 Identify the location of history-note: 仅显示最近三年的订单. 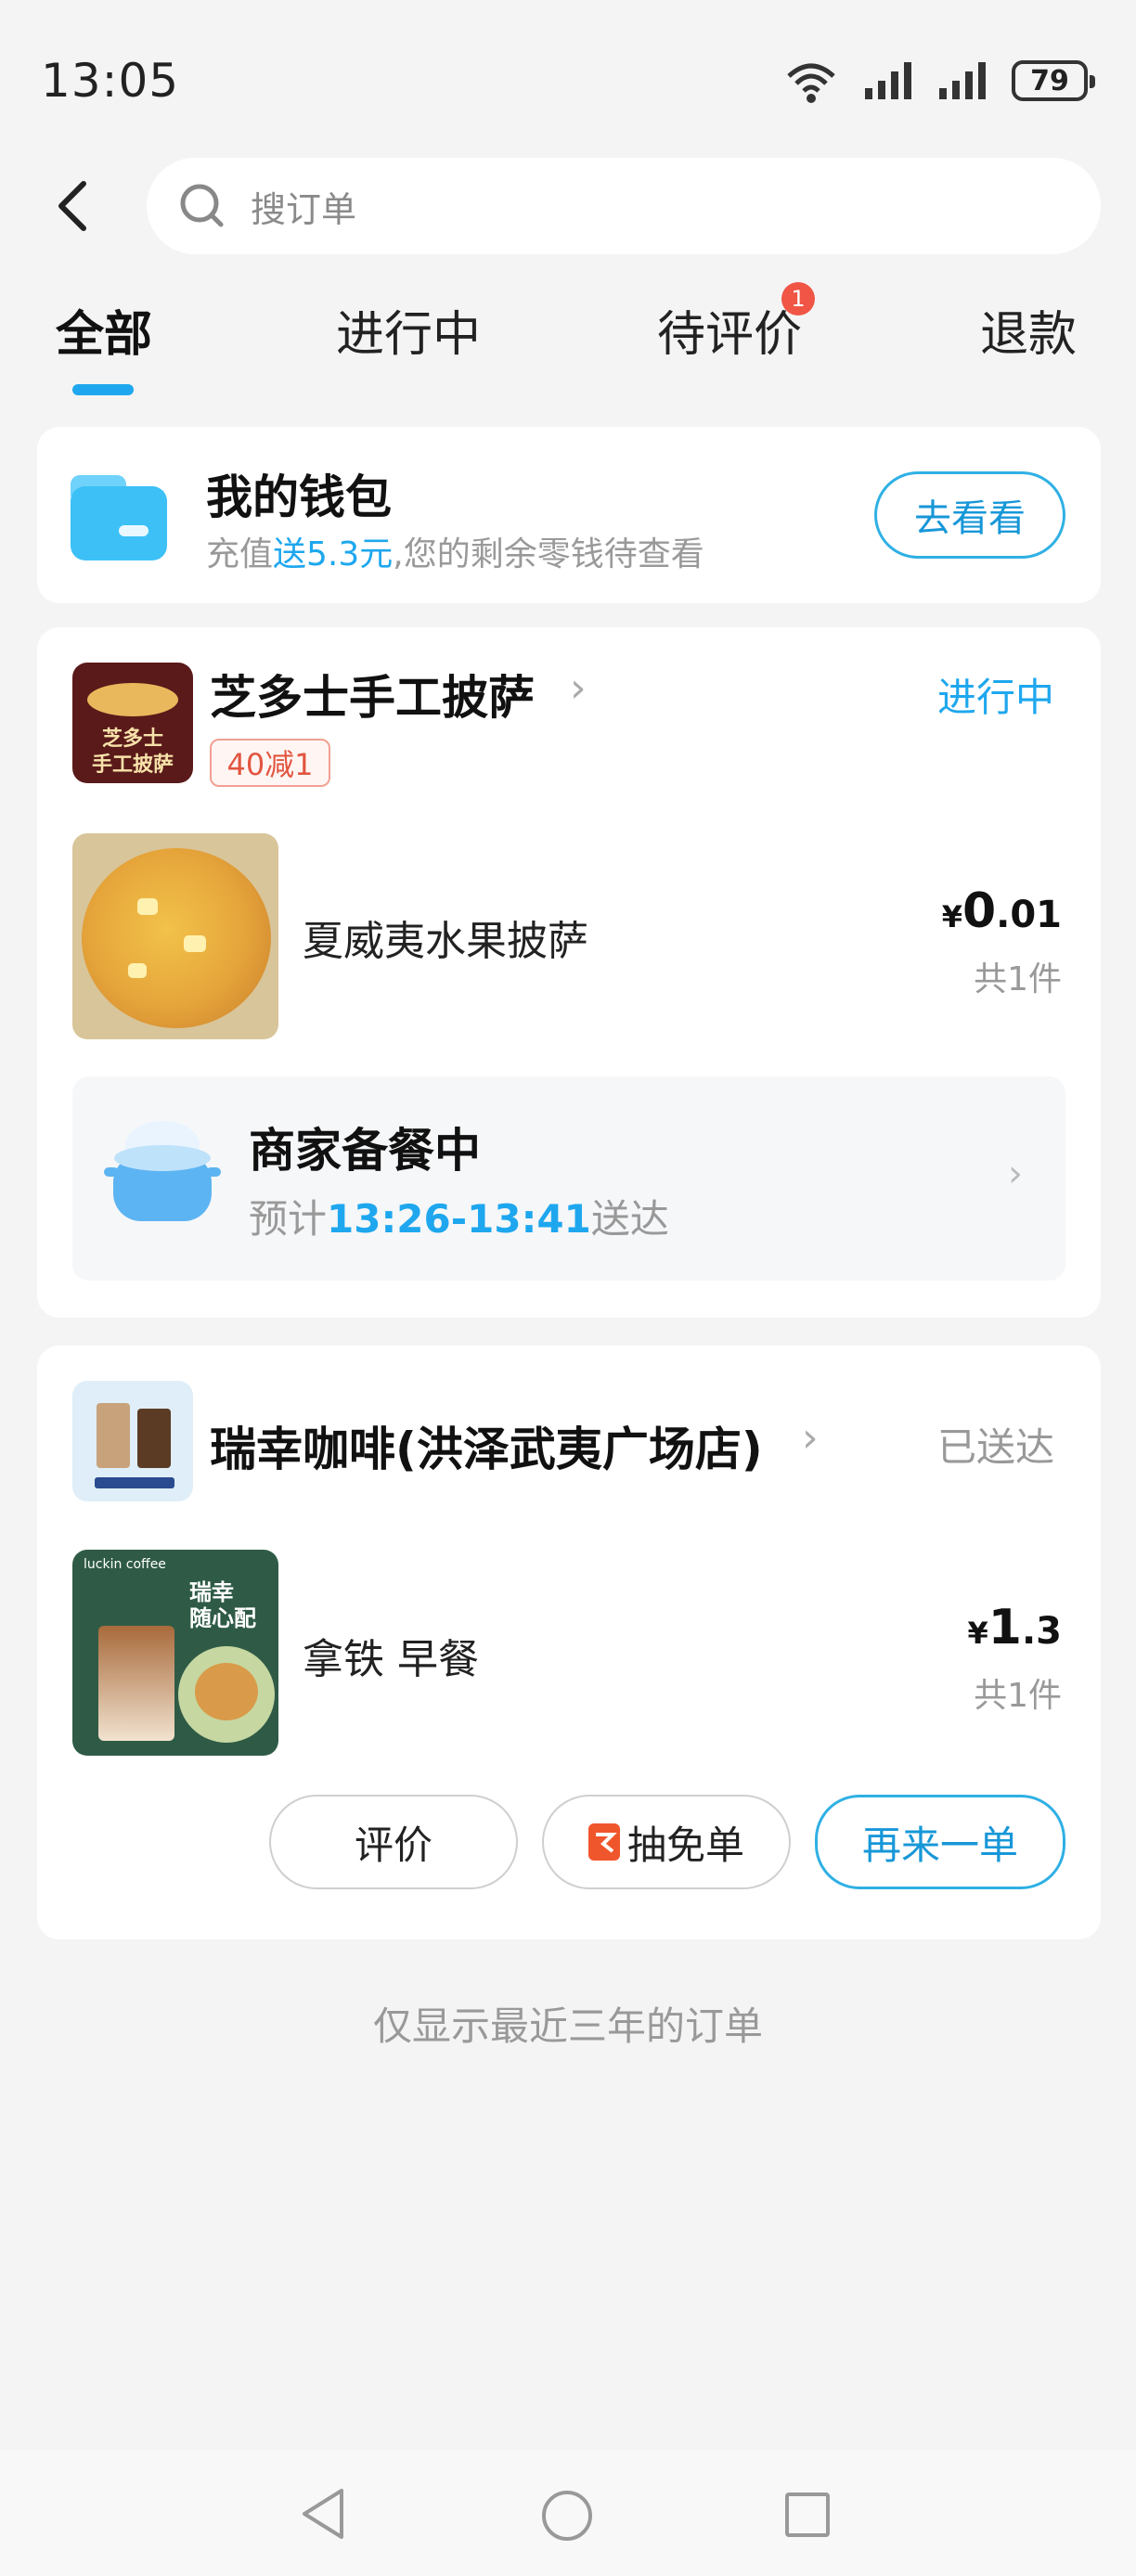
(567, 2026).